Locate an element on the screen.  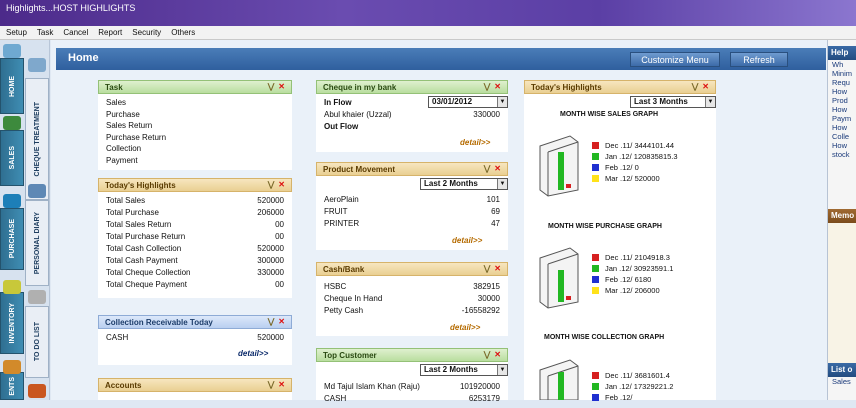
list-item: Sales is located at coordinates (842, 381).